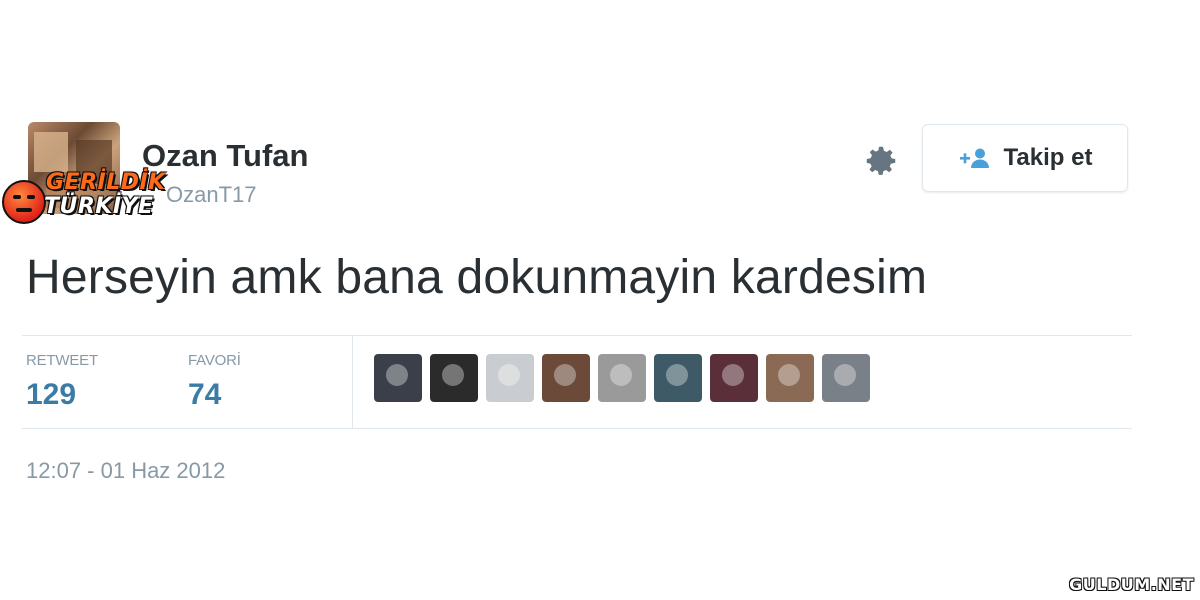 The height and width of the screenshot is (600, 1200). Describe the element at coordinates (204, 395) in the screenshot. I see `favorite-count: 74` at that location.